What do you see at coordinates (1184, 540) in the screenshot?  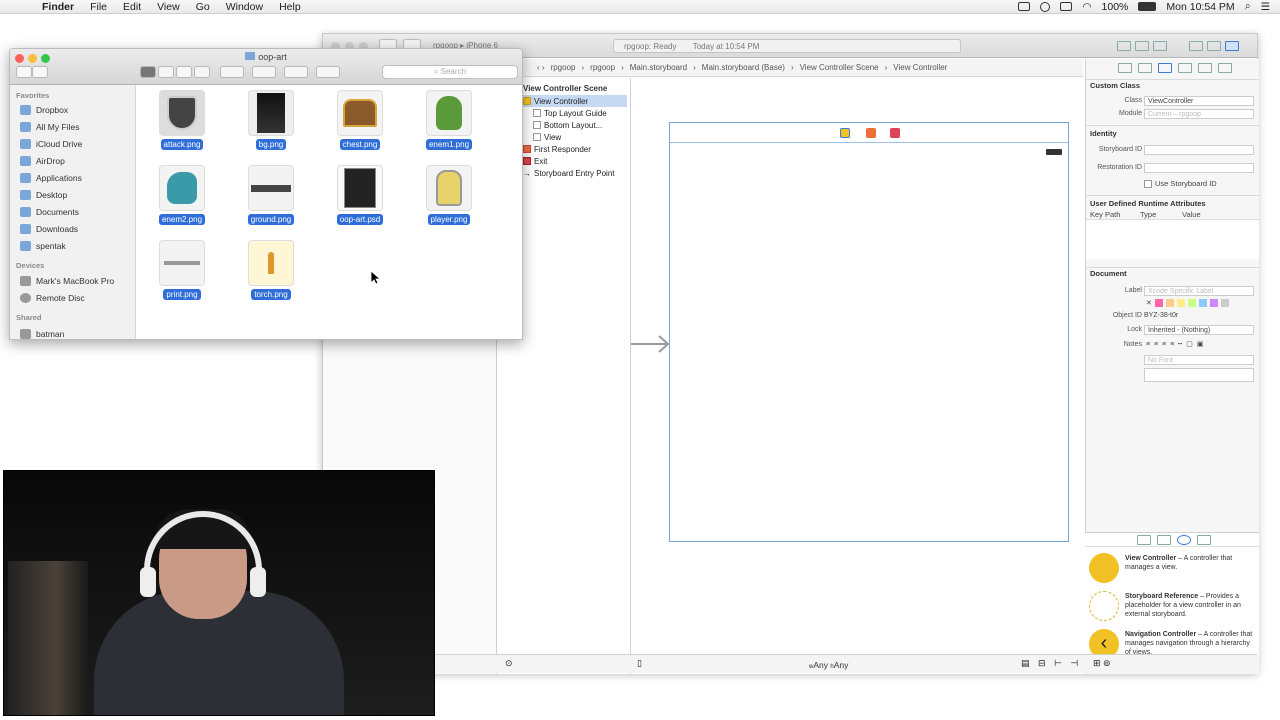 I see `object-library-icon` at bounding box center [1184, 540].